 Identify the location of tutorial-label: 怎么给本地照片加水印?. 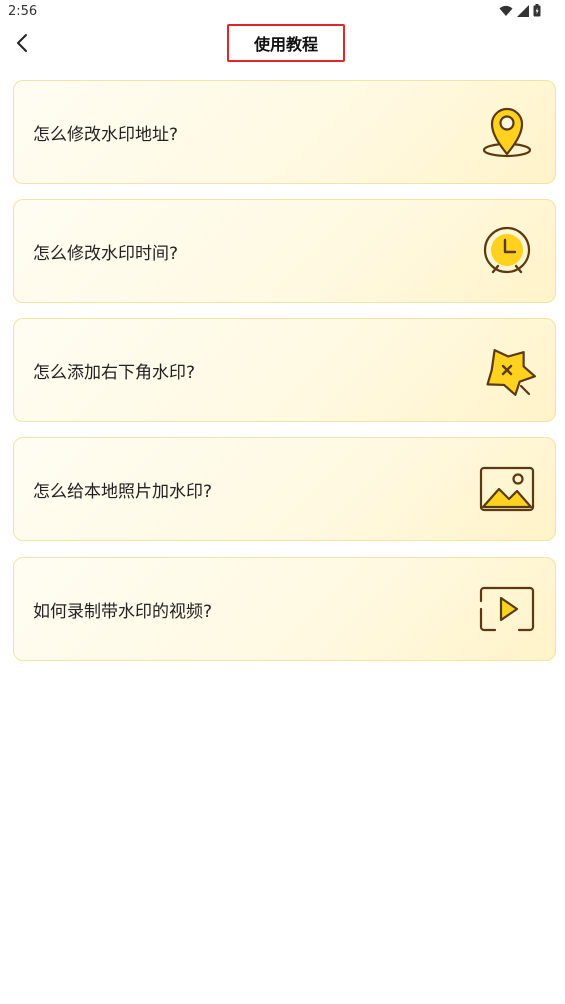
(123, 491).